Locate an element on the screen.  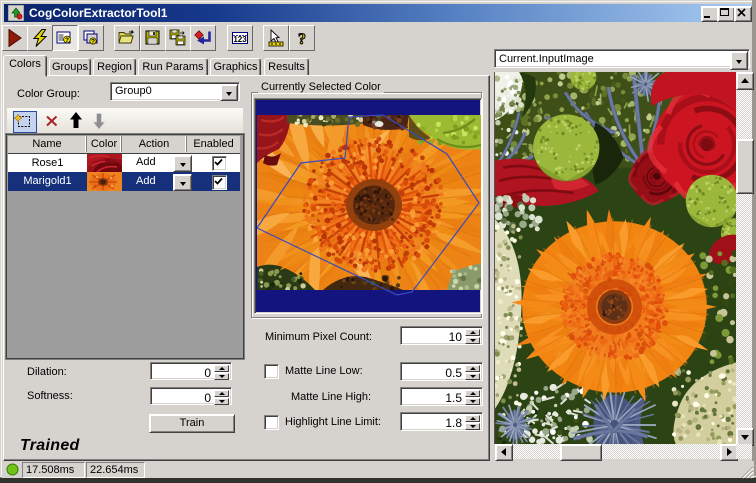
svg-text: 123 is located at coordinates (240, 39).